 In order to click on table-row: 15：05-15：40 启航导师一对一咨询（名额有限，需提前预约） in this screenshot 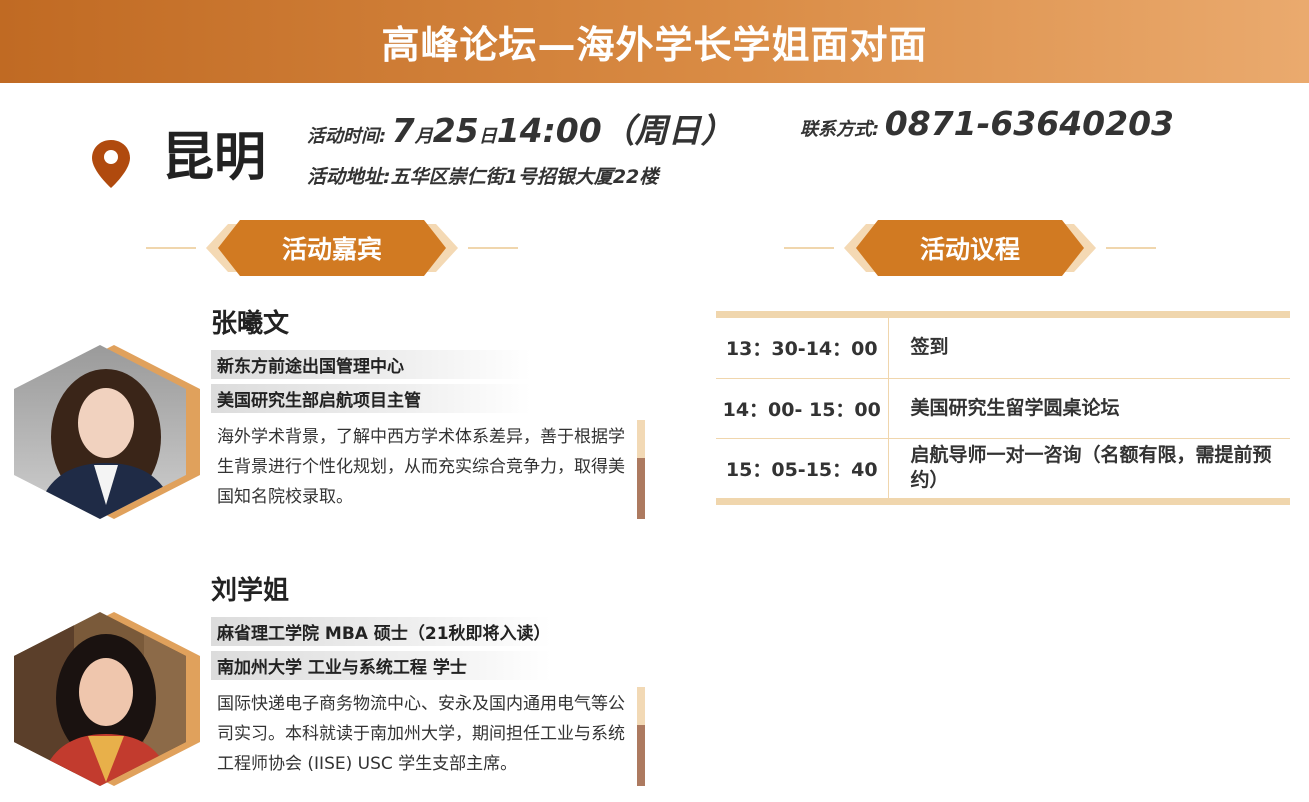, I will do `click(1003, 468)`.